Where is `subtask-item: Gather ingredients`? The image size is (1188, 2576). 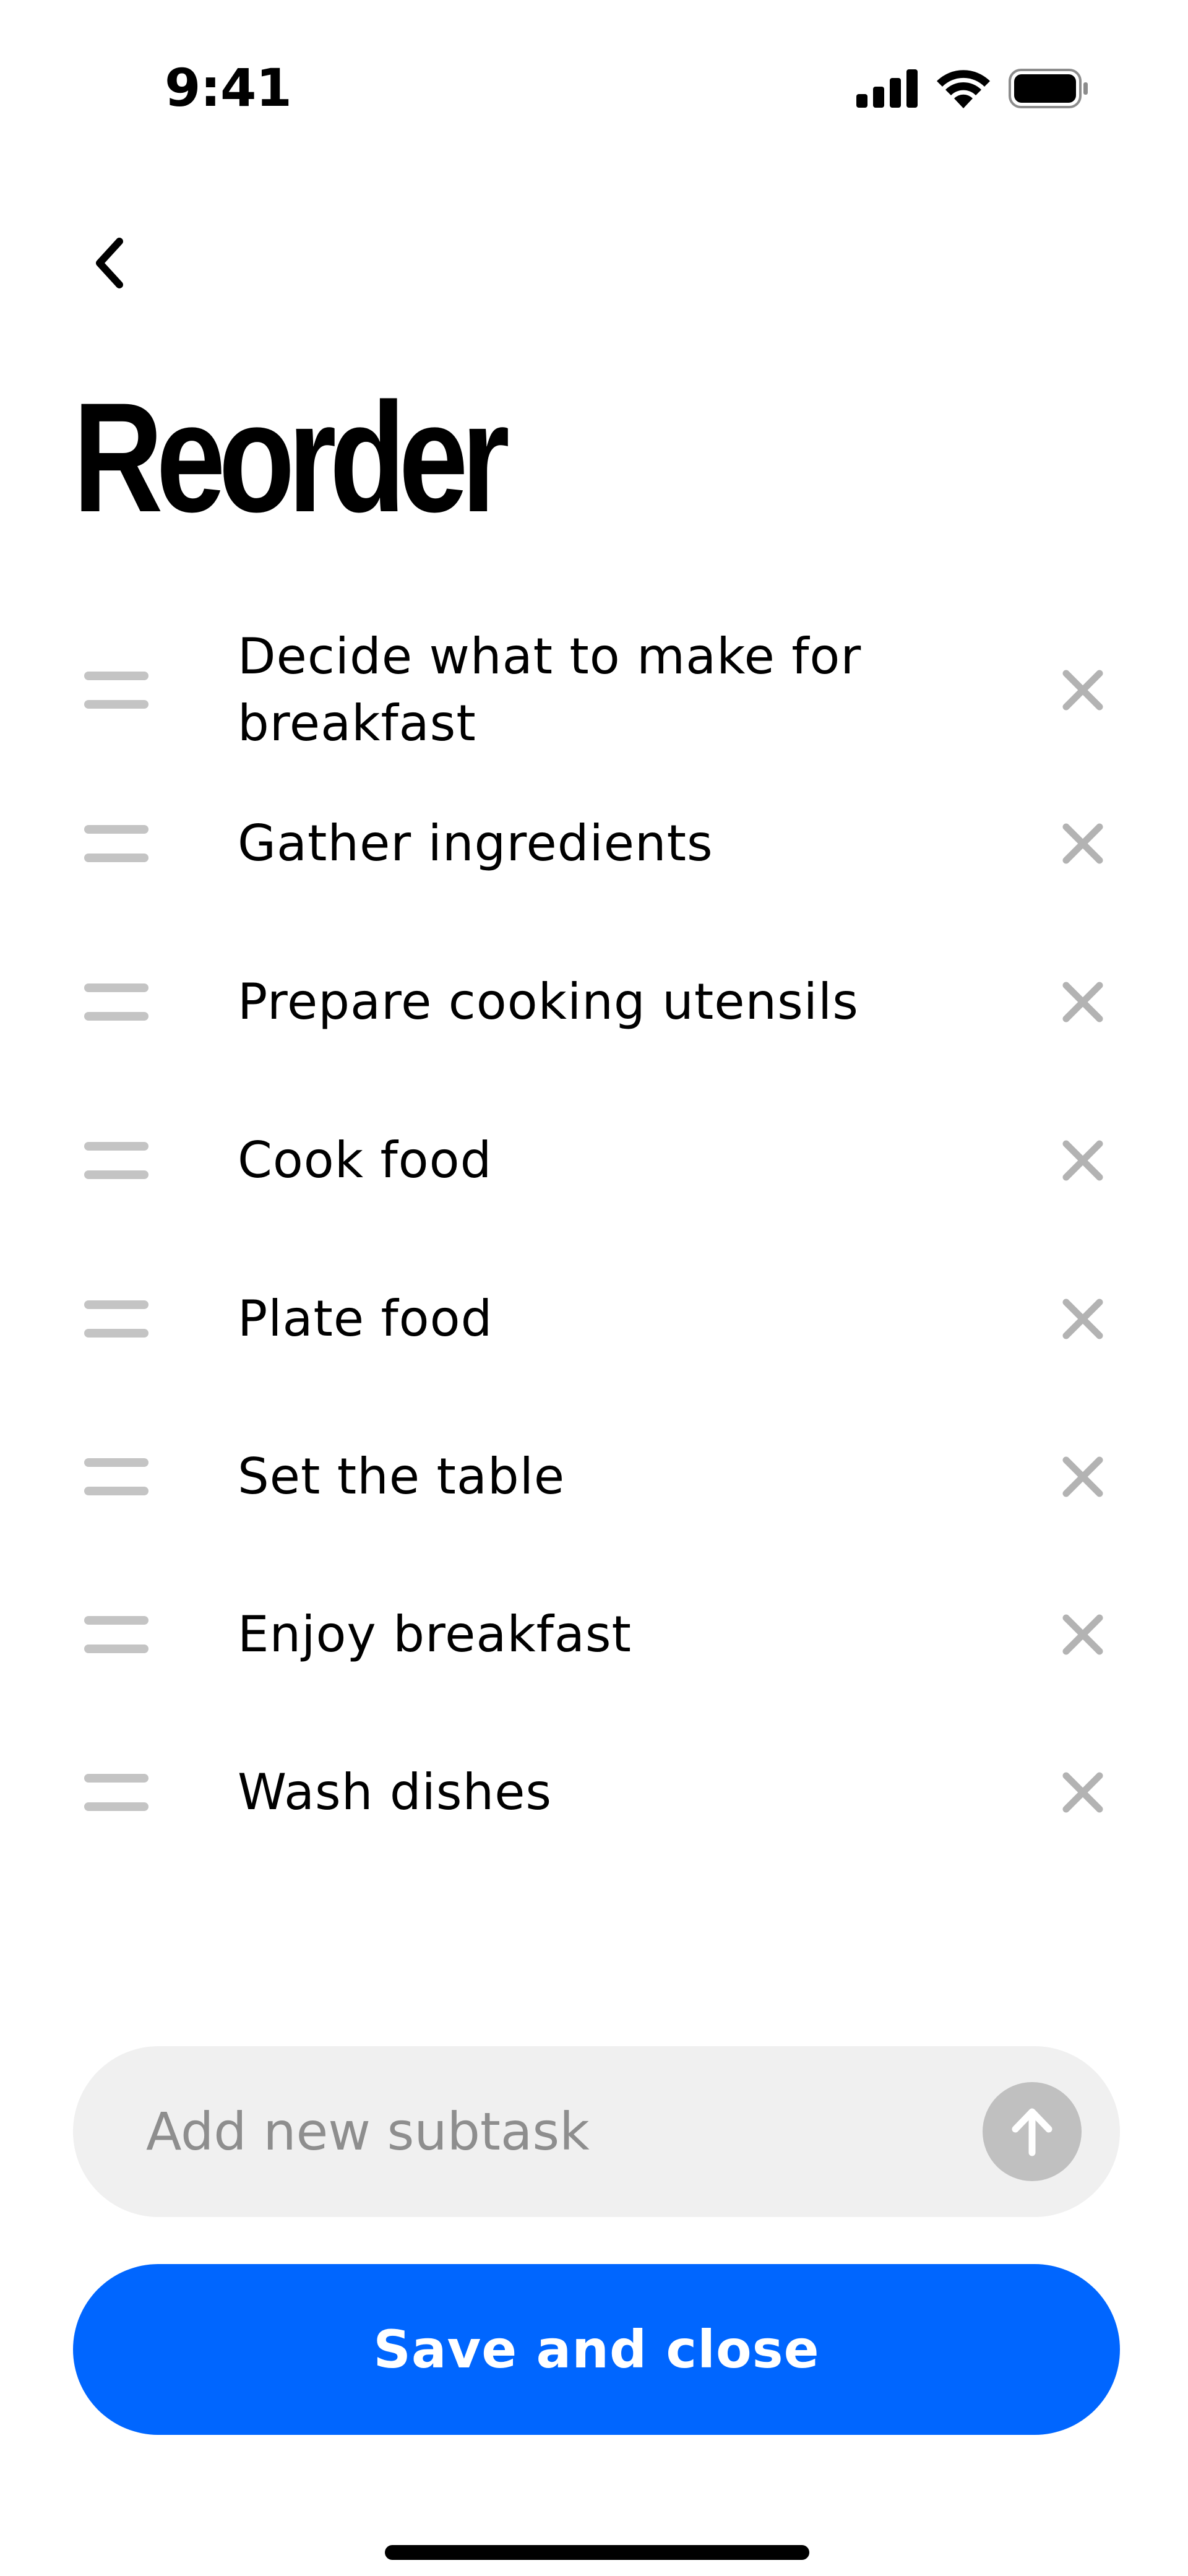 subtask-item: Gather ingredients is located at coordinates (594, 843).